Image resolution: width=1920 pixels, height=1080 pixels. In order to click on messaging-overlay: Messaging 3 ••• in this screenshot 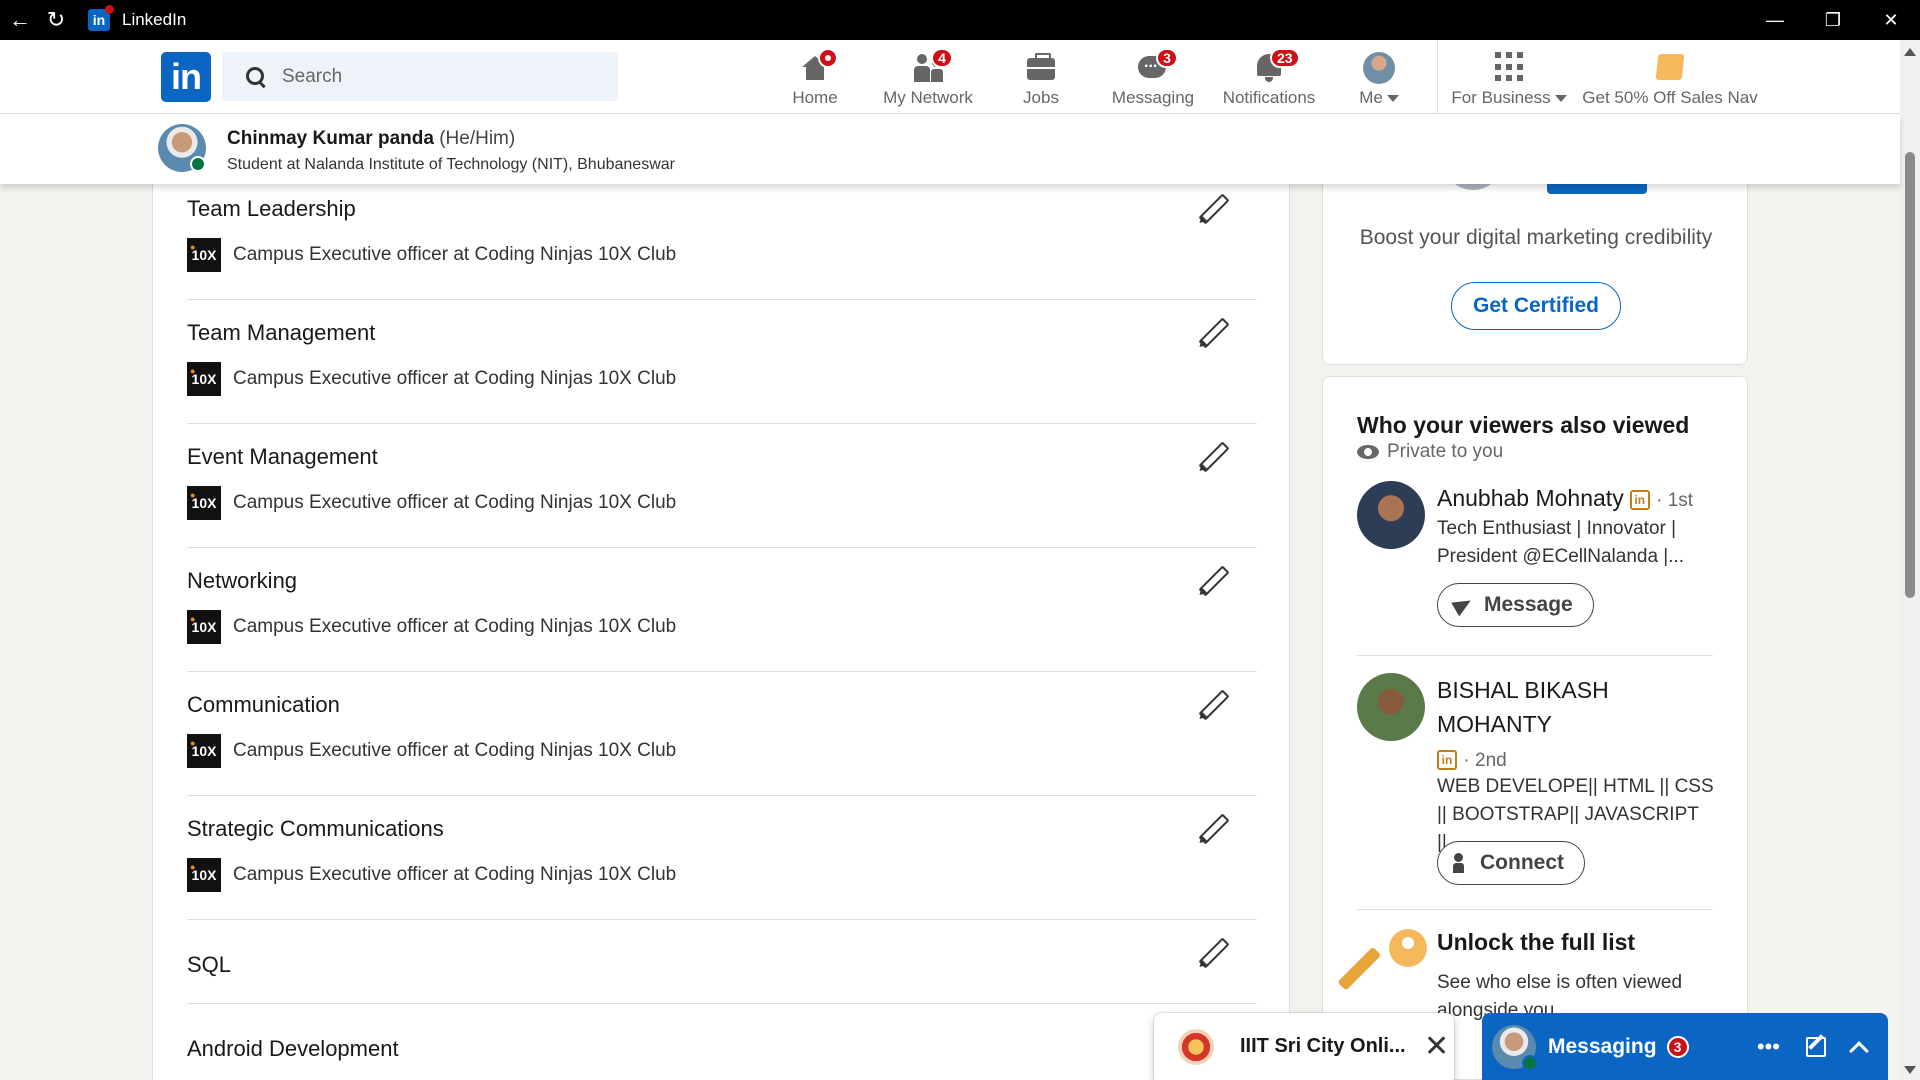, I will do `click(1685, 1046)`.